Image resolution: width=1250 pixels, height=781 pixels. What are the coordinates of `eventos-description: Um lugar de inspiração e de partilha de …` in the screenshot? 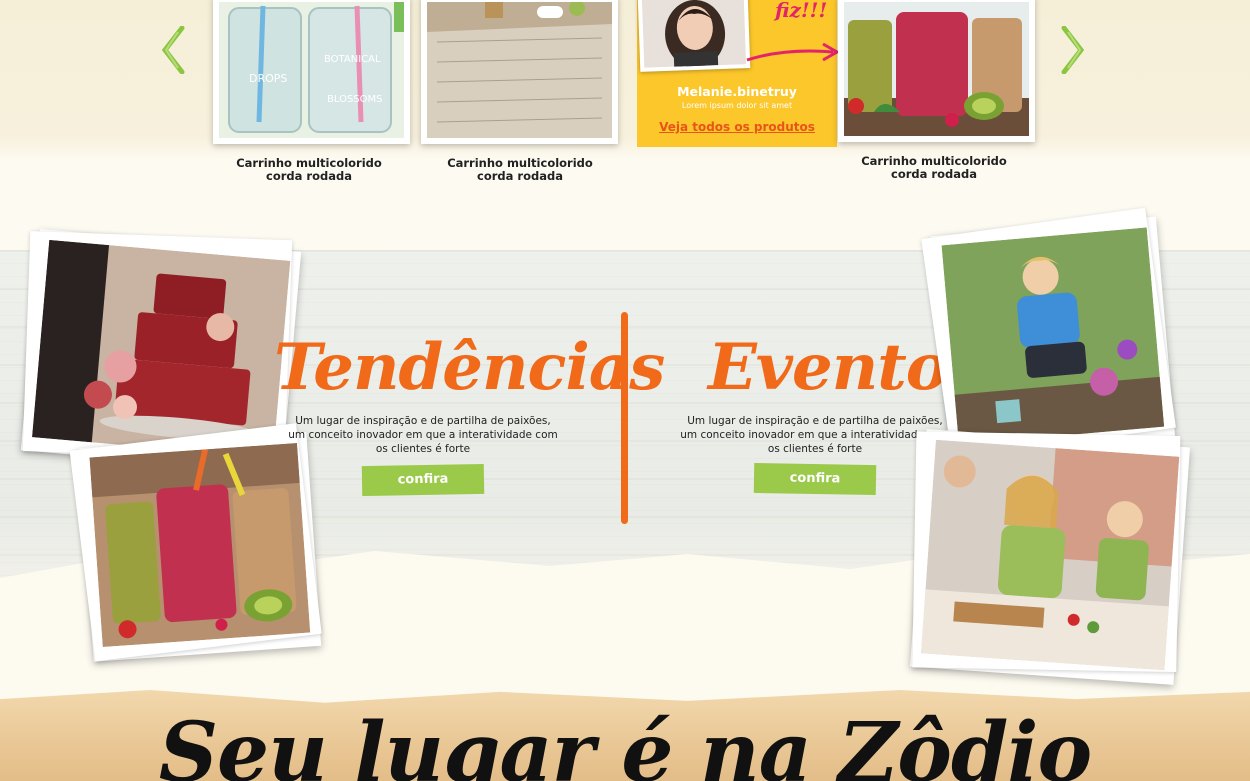 It's located at (815, 435).